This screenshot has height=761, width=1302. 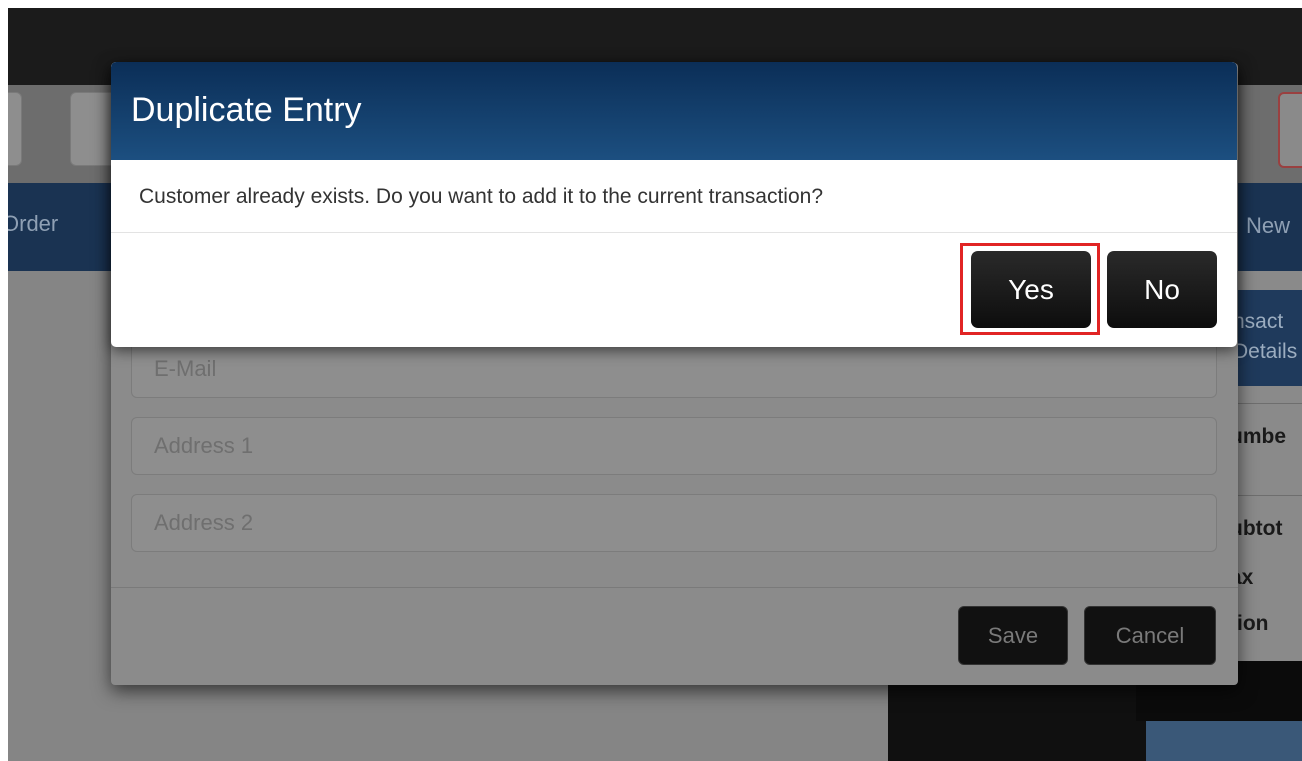 I want to click on transaction-row-label: umbe, so click(x=1258, y=436).